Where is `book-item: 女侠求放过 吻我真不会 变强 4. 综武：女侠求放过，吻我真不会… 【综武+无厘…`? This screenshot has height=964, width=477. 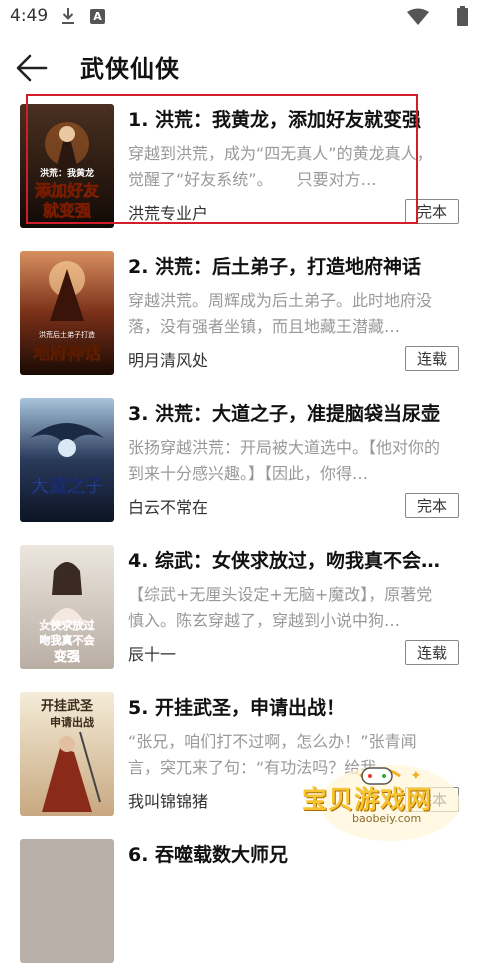
book-item: 女侠求放过 吻我真不会 变强 4. 综武：女侠求放过，吻我真不会… 【综武+无厘… is located at coordinates (238, 606).